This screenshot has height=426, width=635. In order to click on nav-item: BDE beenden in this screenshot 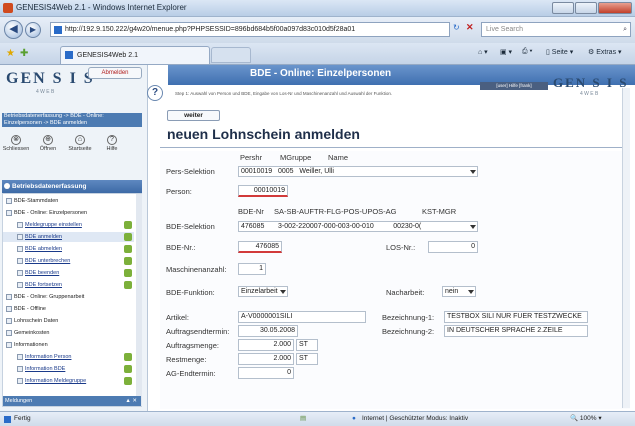, I will do `click(68, 273)`.